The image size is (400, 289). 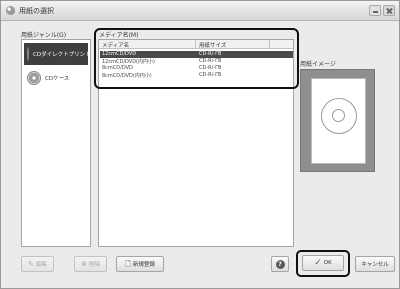 What do you see at coordinates (41, 265) in the screenshot?
I see `edit-button-label: 編集` at bounding box center [41, 265].